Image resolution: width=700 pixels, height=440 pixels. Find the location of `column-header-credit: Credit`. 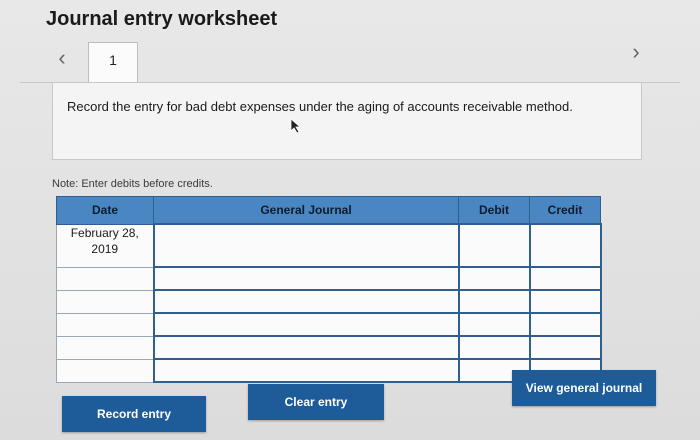

column-header-credit: Credit is located at coordinates (565, 210).